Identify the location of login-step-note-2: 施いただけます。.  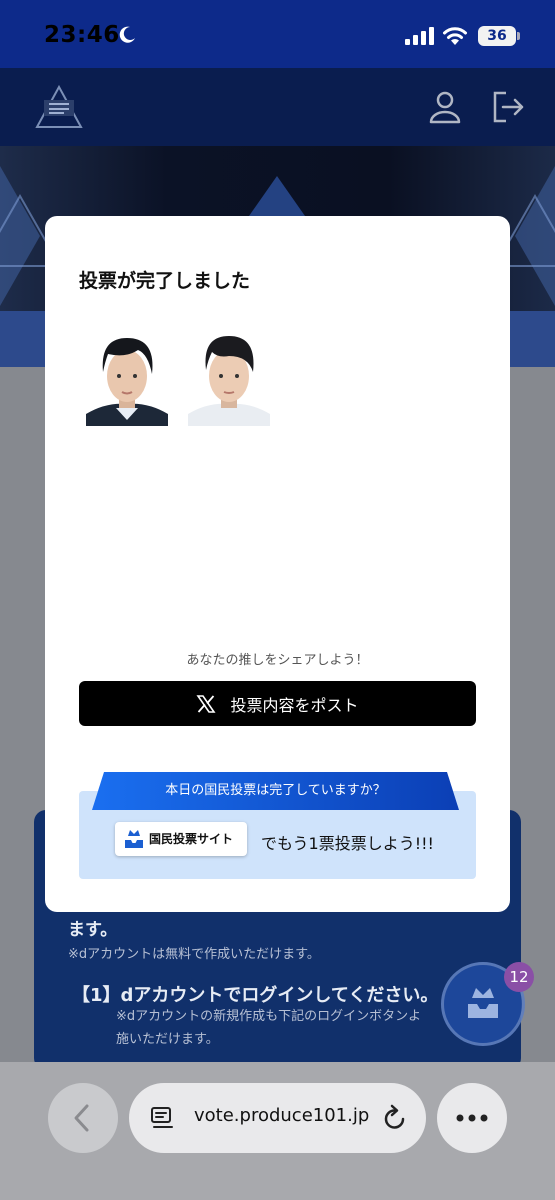
(167, 1039).